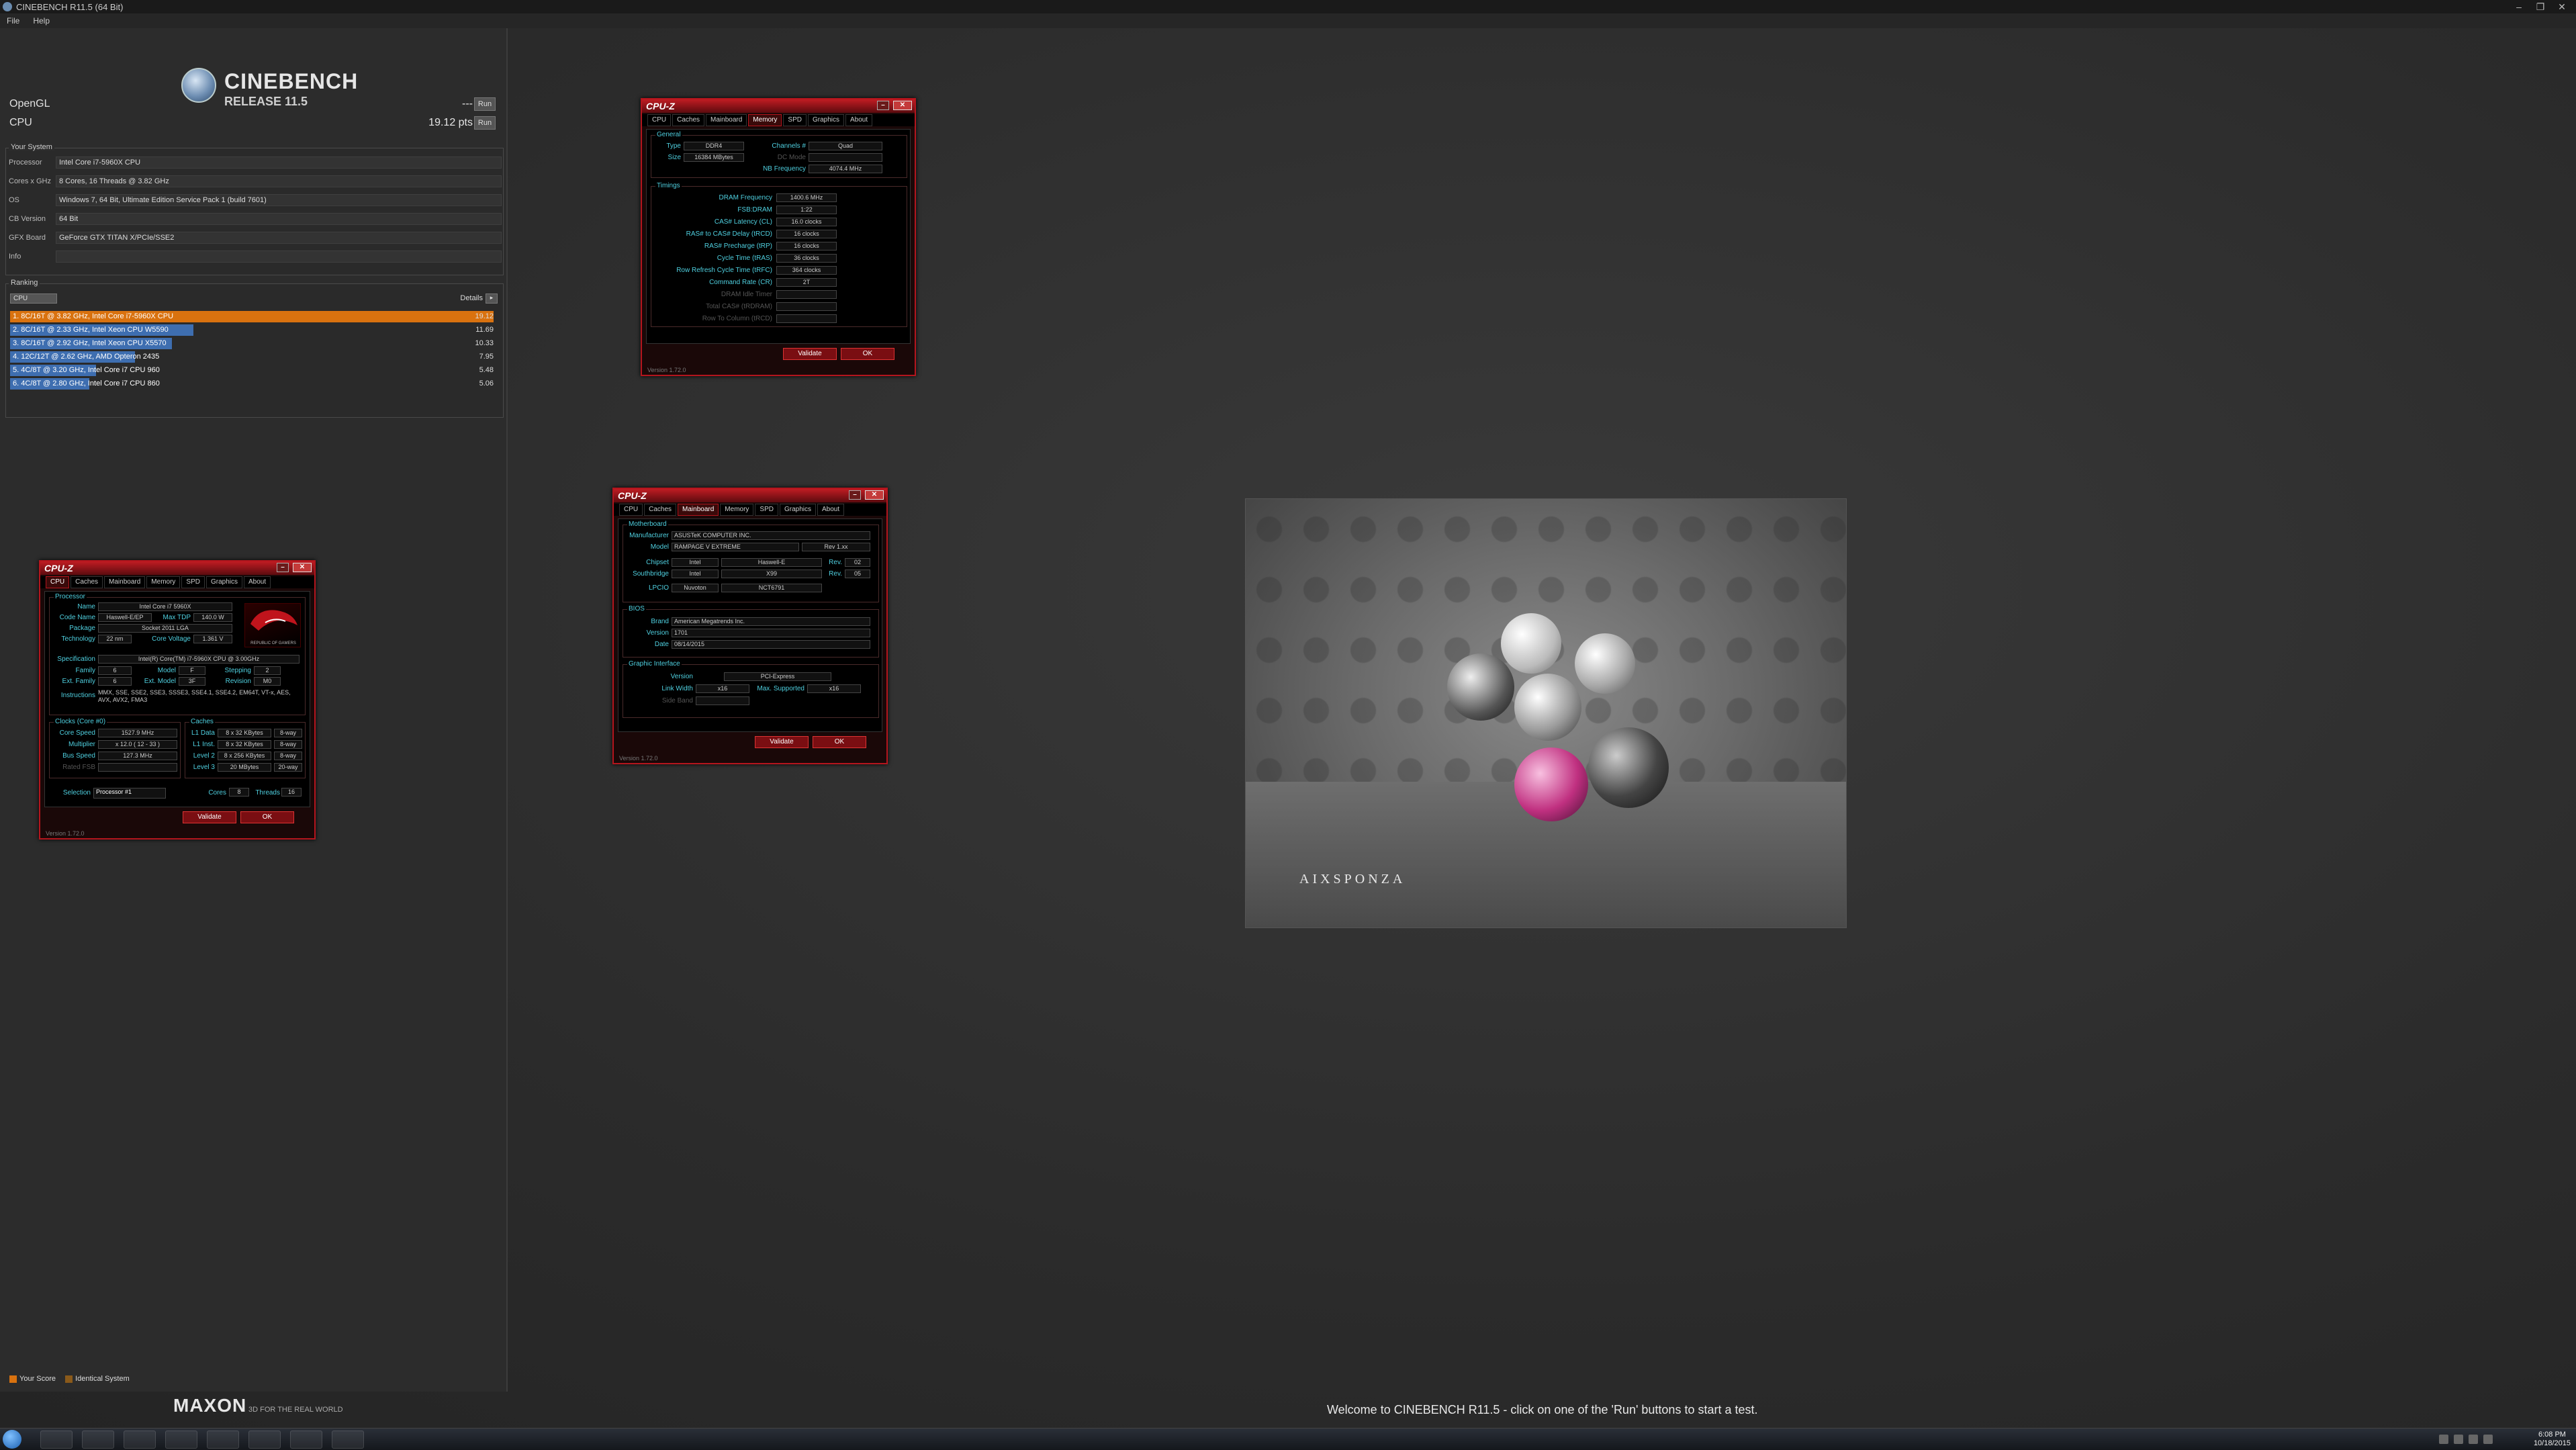  What do you see at coordinates (291, 792) in the screenshot?
I see `threads-value: 16` at bounding box center [291, 792].